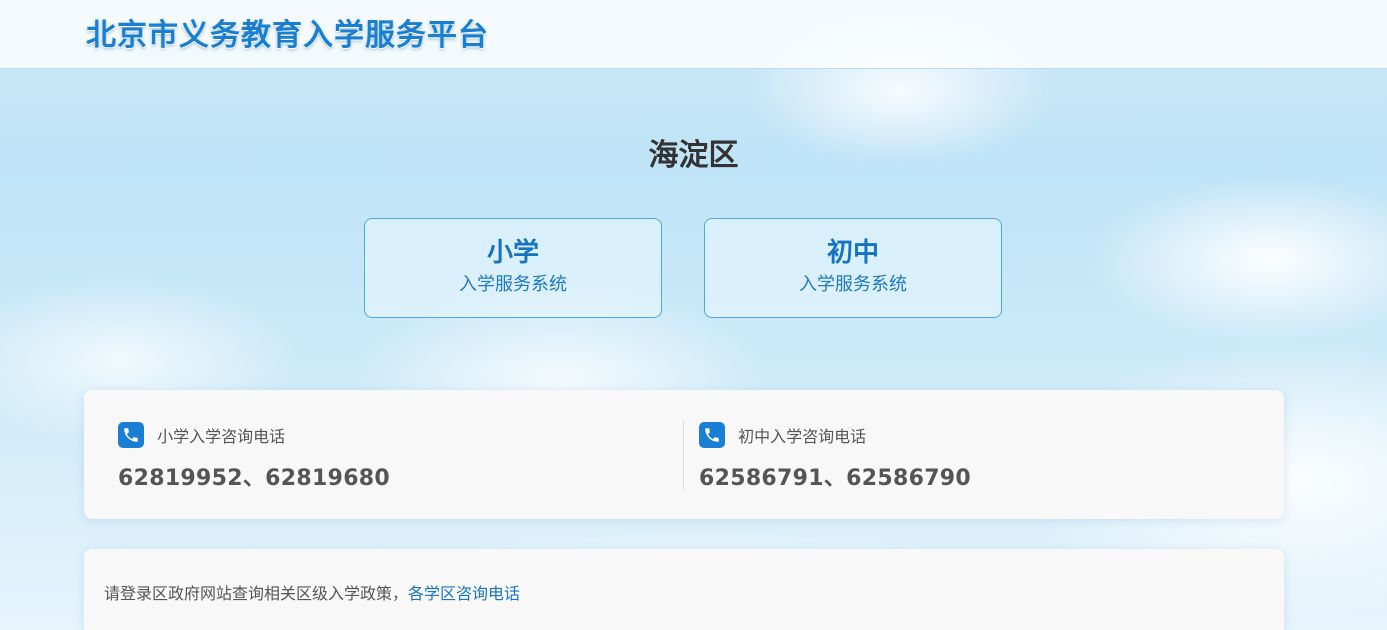 This screenshot has height=630, width=1387. I want to click on site-title: 北京市义务教育入学服务平台, so click(287, 35).